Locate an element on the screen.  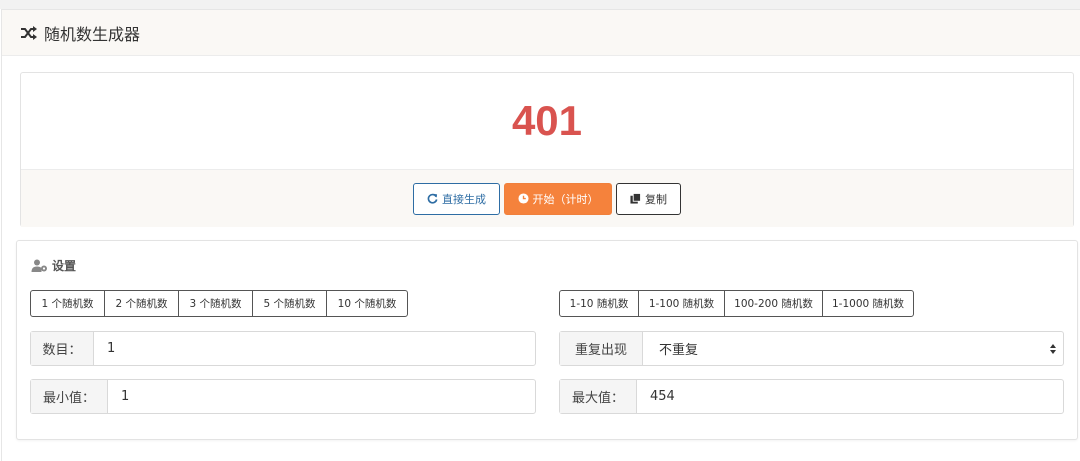
preset-range-100-200: 100-200 随机数 is located at coordinates (773, 303).